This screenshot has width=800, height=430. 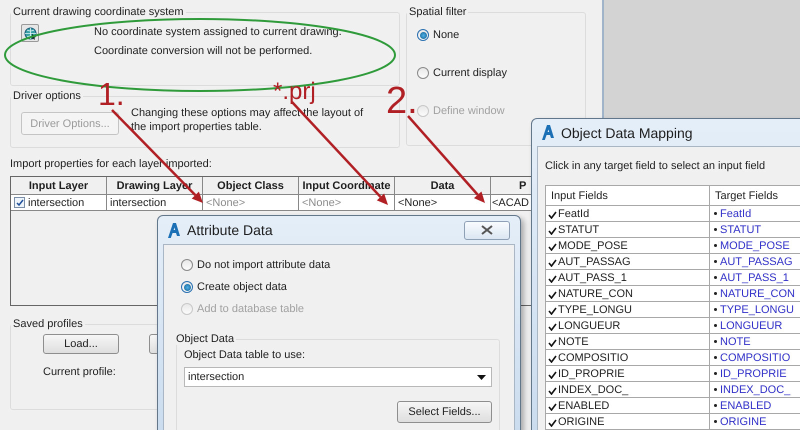 What do you see at coordinates (591, 374) in the screenshot?
I see `input-field-name: ID_PROPRIE` at bounding box center [591, 374].